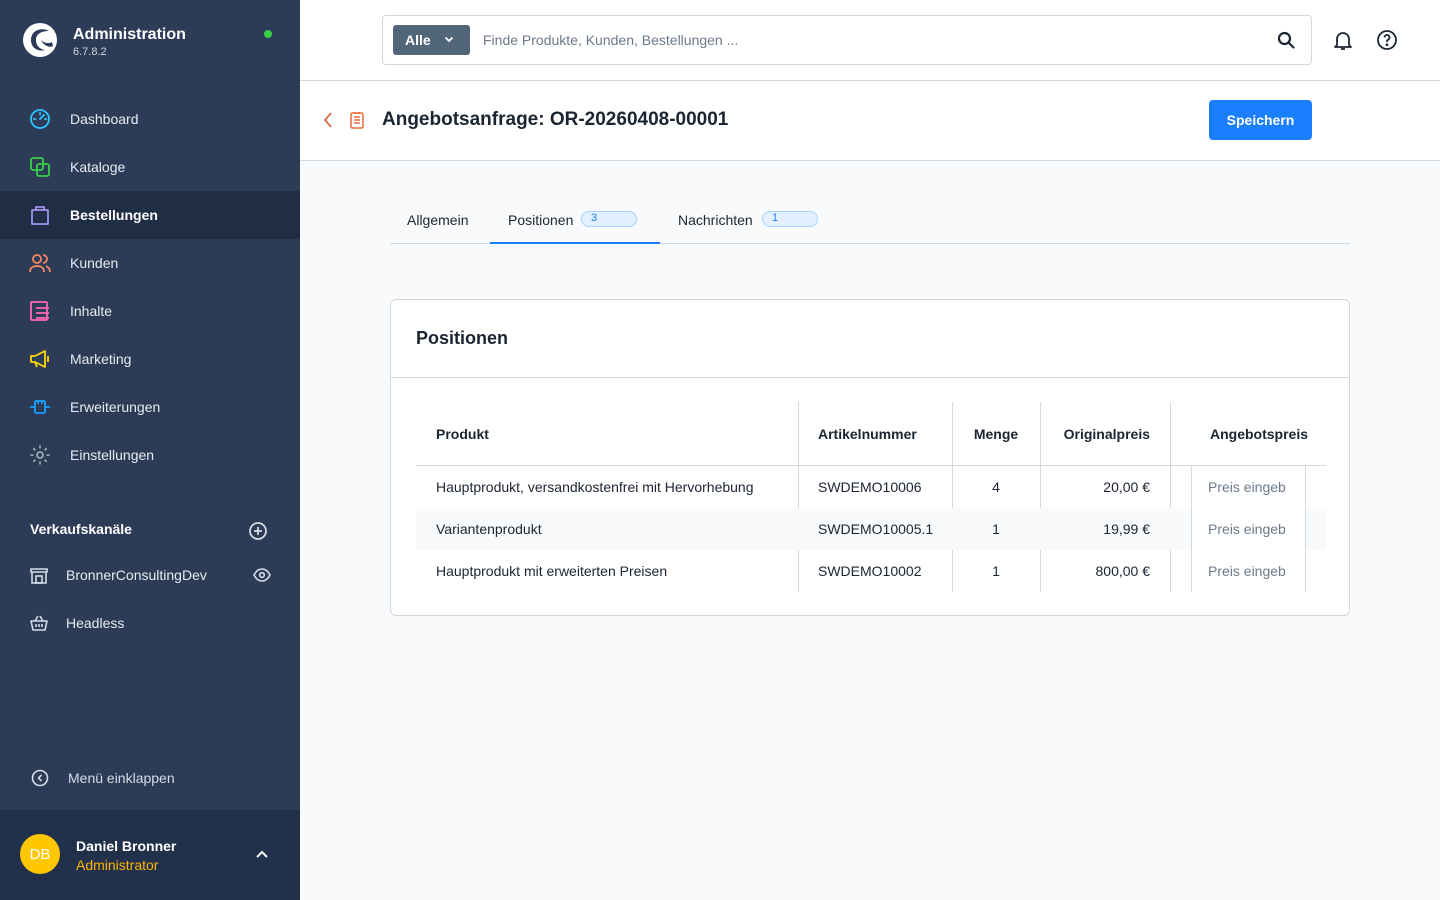  What do you see at coordinates (555, 119) in the screenshot?
I see `page-title: Angebotsanfrage: OR-20260408-00001` at bounding box center [555, 119].